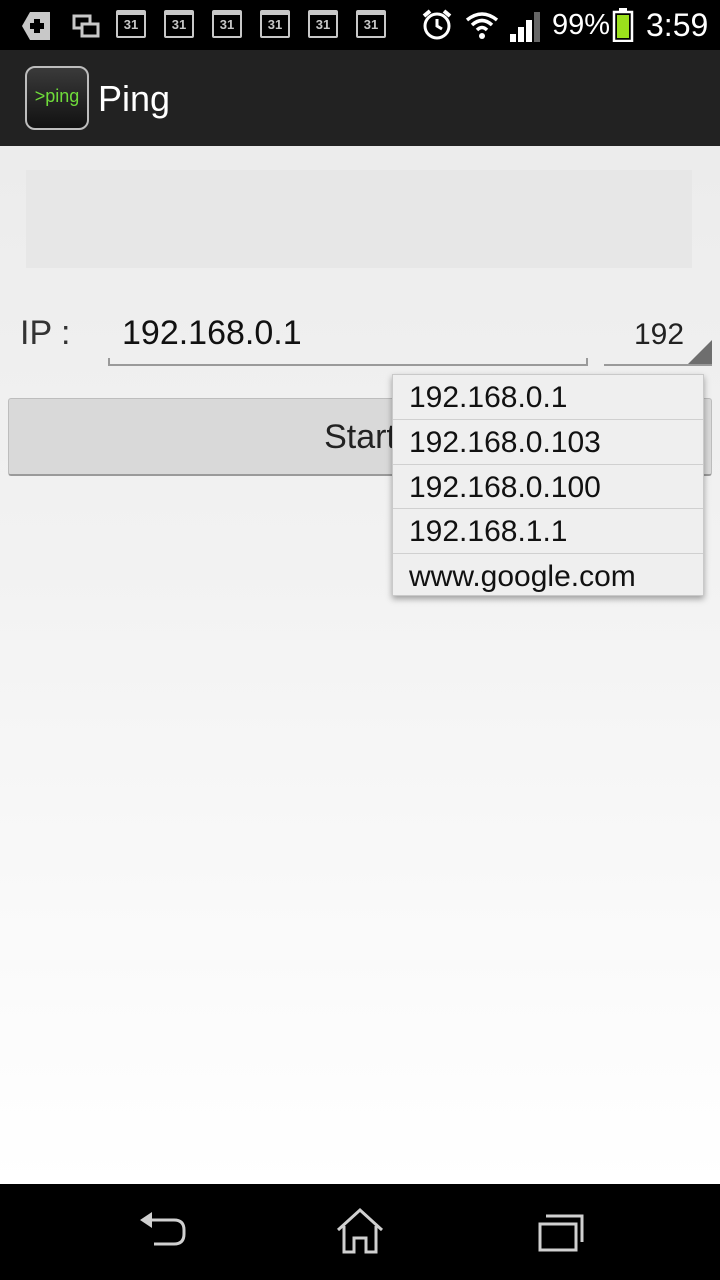 Image resolution: width=720 pixels, height=1280 pixels. Describe the element at coordinates (36, 26) in the screenshot. I see `plus-icon` at that location.